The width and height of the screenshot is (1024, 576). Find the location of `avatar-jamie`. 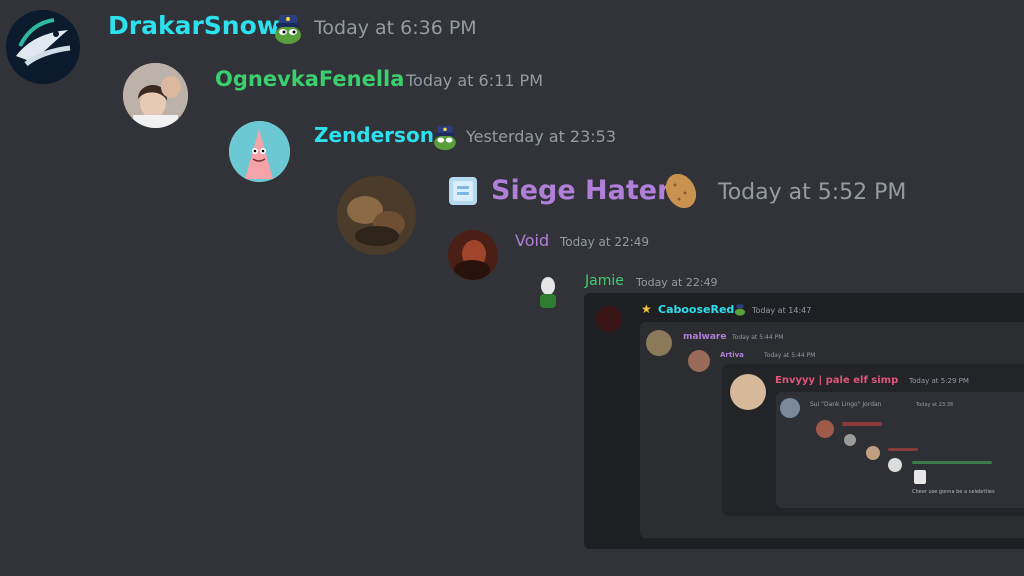

avatar-jamie is located at coordinates (548, 290).